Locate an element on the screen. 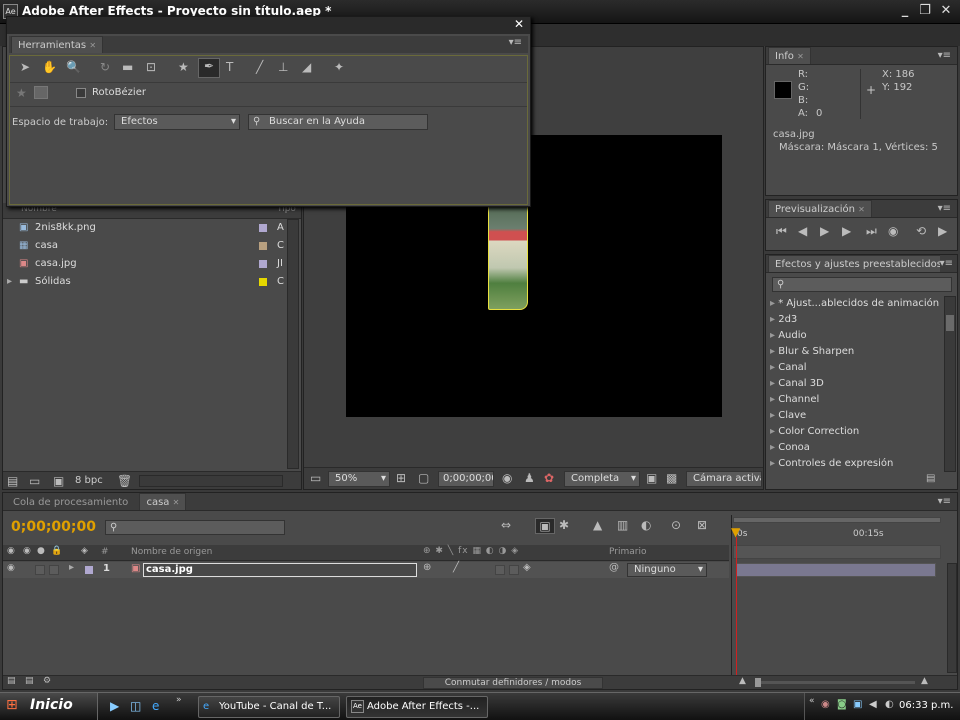 The width and height of the screenshot is (960, 720). lock-icon: 🔒 is located at coordinates (56, 551).